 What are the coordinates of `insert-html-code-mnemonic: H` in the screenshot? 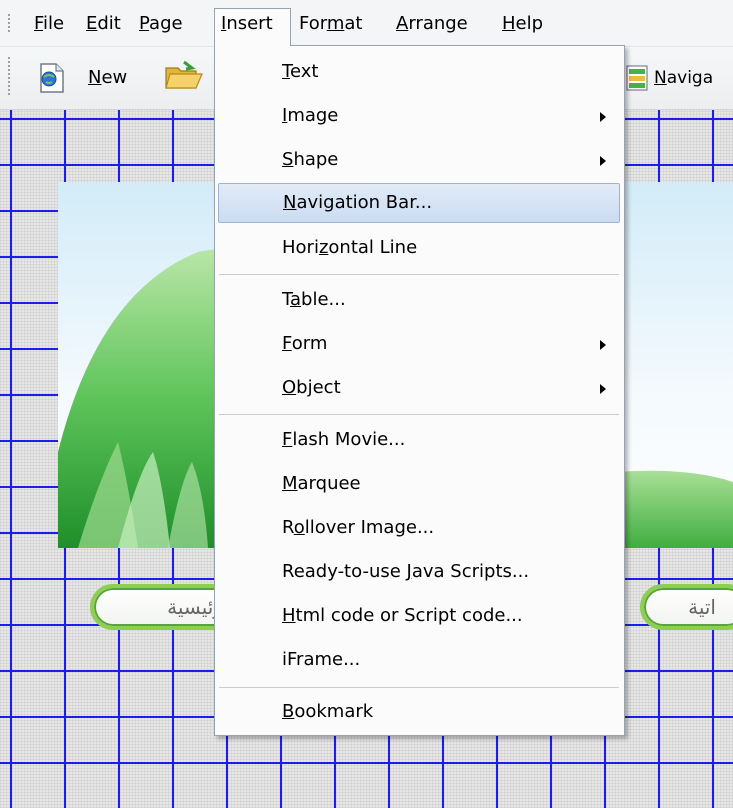 It's located at (289, 615).